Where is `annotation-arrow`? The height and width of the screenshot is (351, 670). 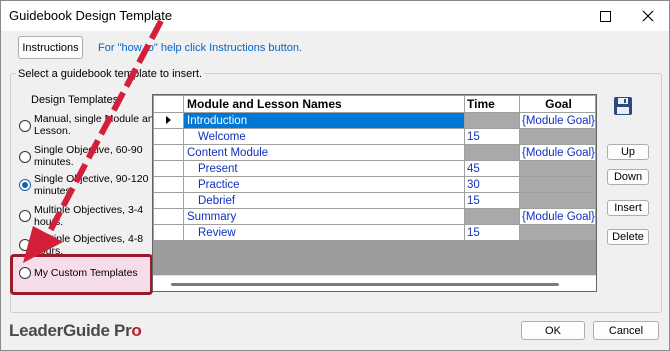 annotation-arrow is located at coordinates (93, 141).